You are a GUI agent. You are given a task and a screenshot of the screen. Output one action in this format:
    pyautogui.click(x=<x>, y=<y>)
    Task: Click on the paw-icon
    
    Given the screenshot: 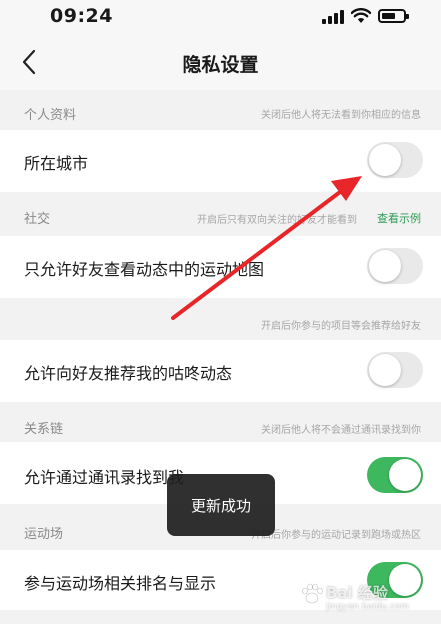 What is the action you would take?
    pyautogui.click(x=312, y=593)
    